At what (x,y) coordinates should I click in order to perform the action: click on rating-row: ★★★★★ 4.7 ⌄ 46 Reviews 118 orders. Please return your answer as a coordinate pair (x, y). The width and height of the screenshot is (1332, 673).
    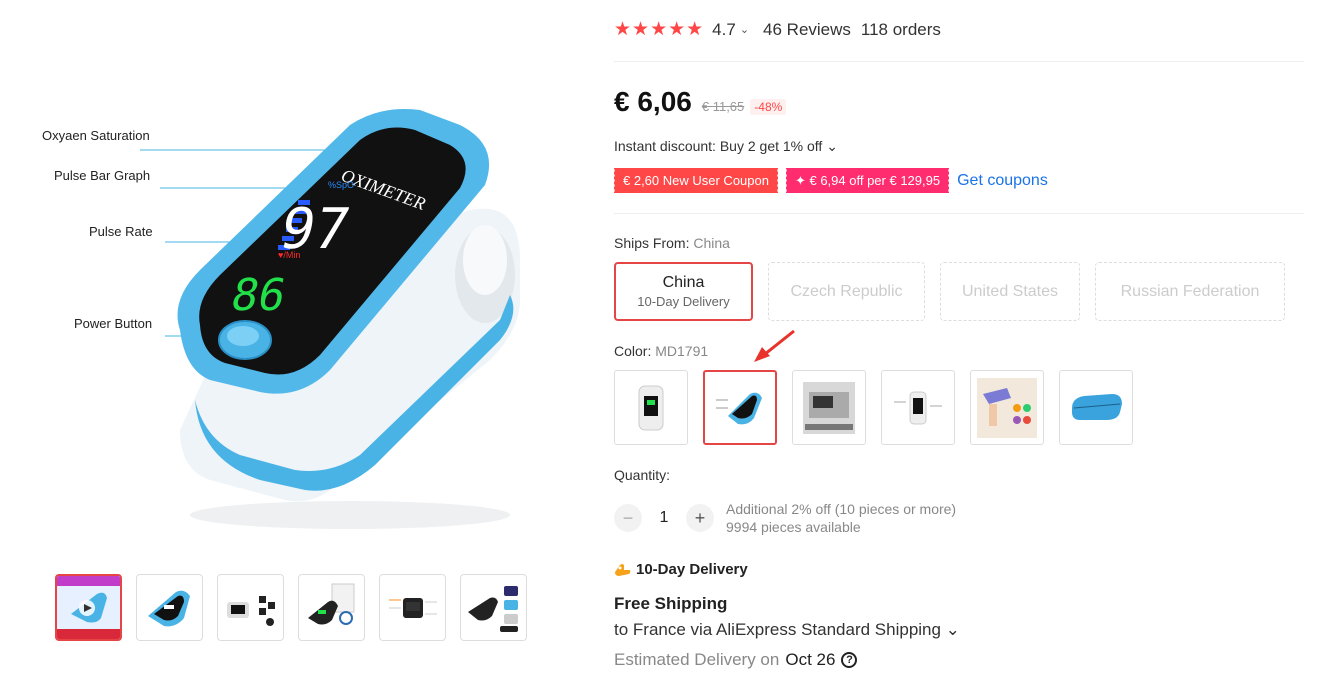
    Looking at the image, I should click on (777, 29).